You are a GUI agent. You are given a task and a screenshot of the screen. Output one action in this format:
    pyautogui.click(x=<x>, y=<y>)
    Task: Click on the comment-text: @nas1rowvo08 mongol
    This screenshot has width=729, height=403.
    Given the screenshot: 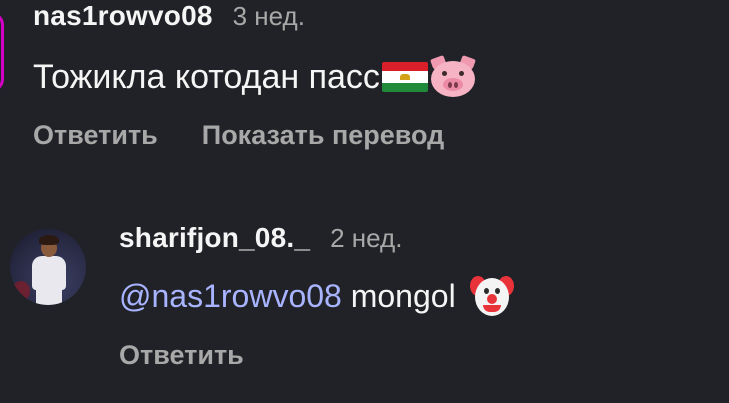 What is the action you would take?
    pyautogui.click(x=316, y=296)
    